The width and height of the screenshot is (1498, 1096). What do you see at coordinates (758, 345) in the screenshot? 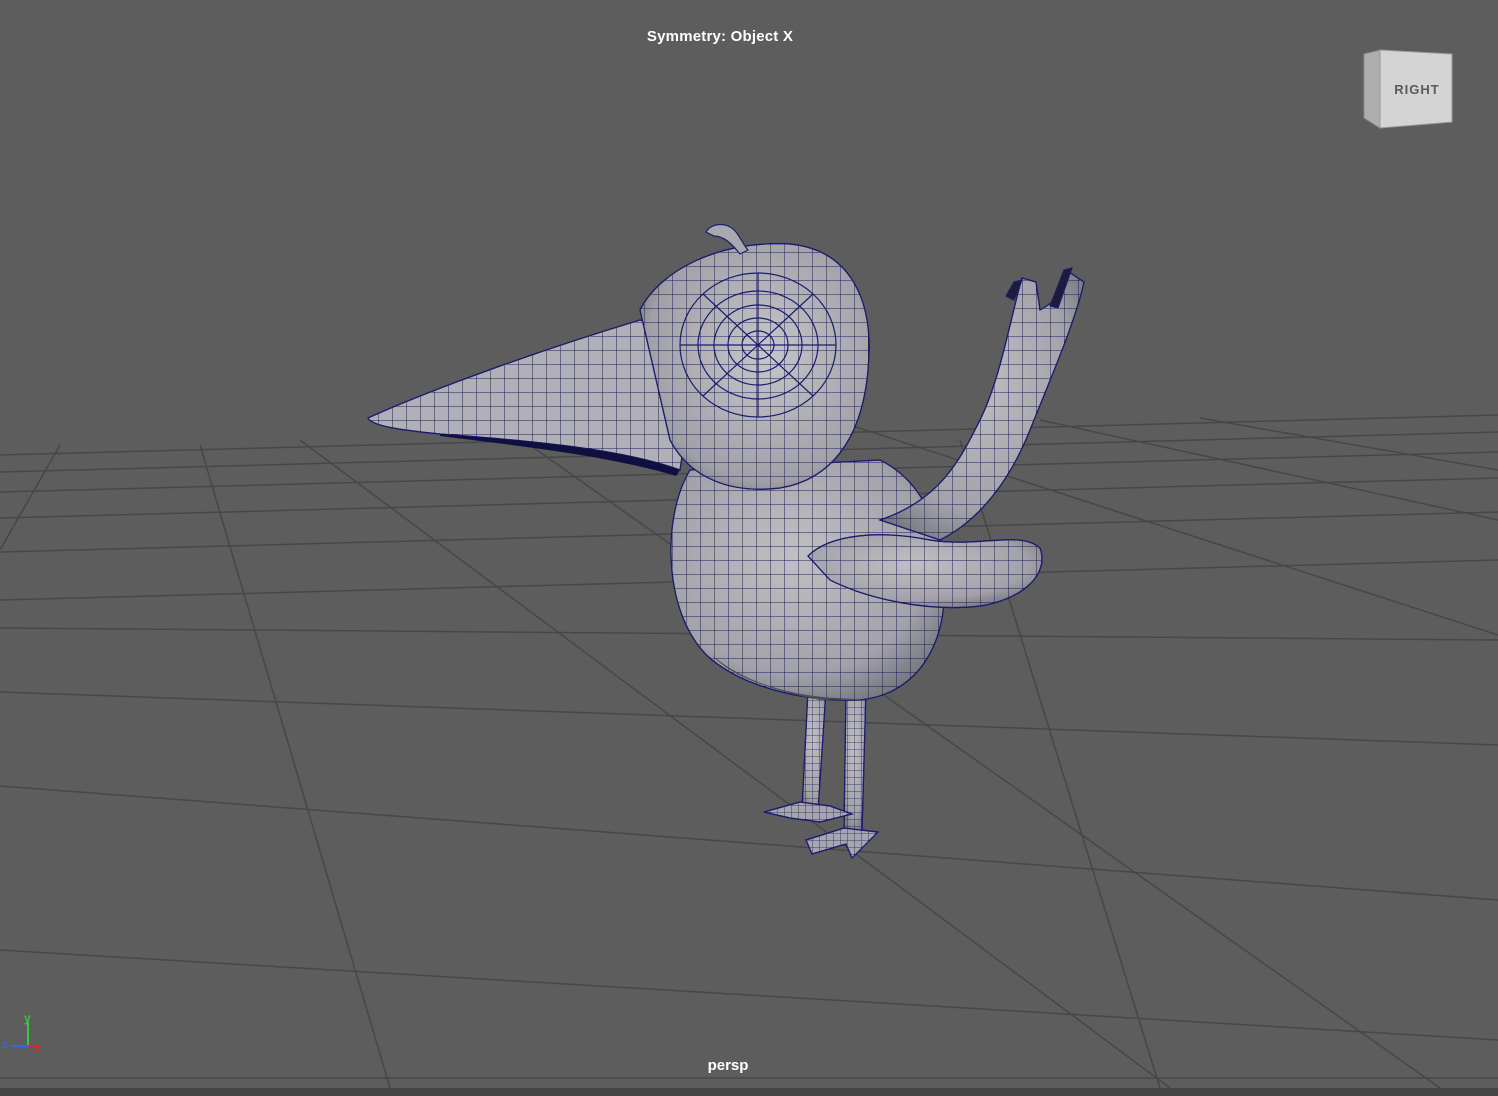
I see `eye-socket` at bounding box center [758, 345].